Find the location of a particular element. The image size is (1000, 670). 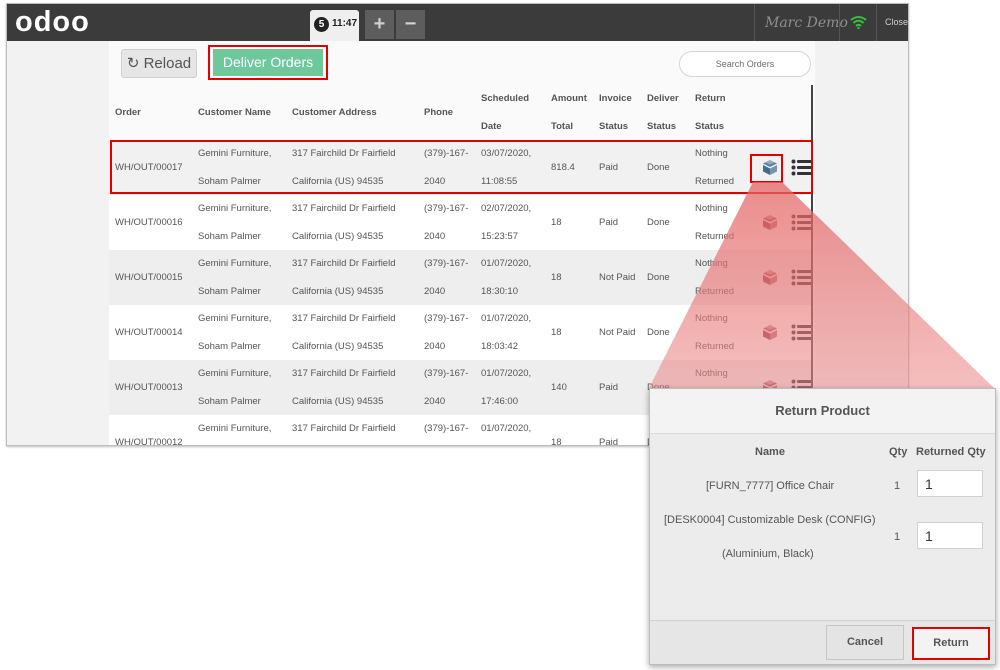

popup-col-returned-qty: Returned Qty is located at coordinates (951, 452).